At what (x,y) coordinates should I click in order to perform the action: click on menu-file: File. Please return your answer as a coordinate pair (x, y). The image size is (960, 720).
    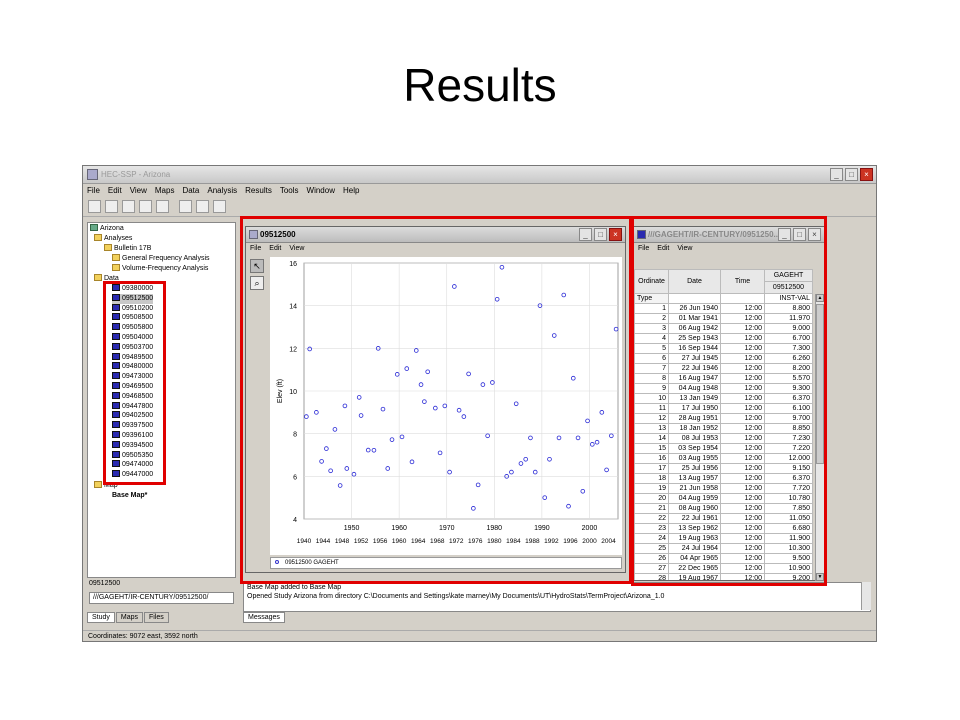
    Looking at the image, I should click on (93, 190).